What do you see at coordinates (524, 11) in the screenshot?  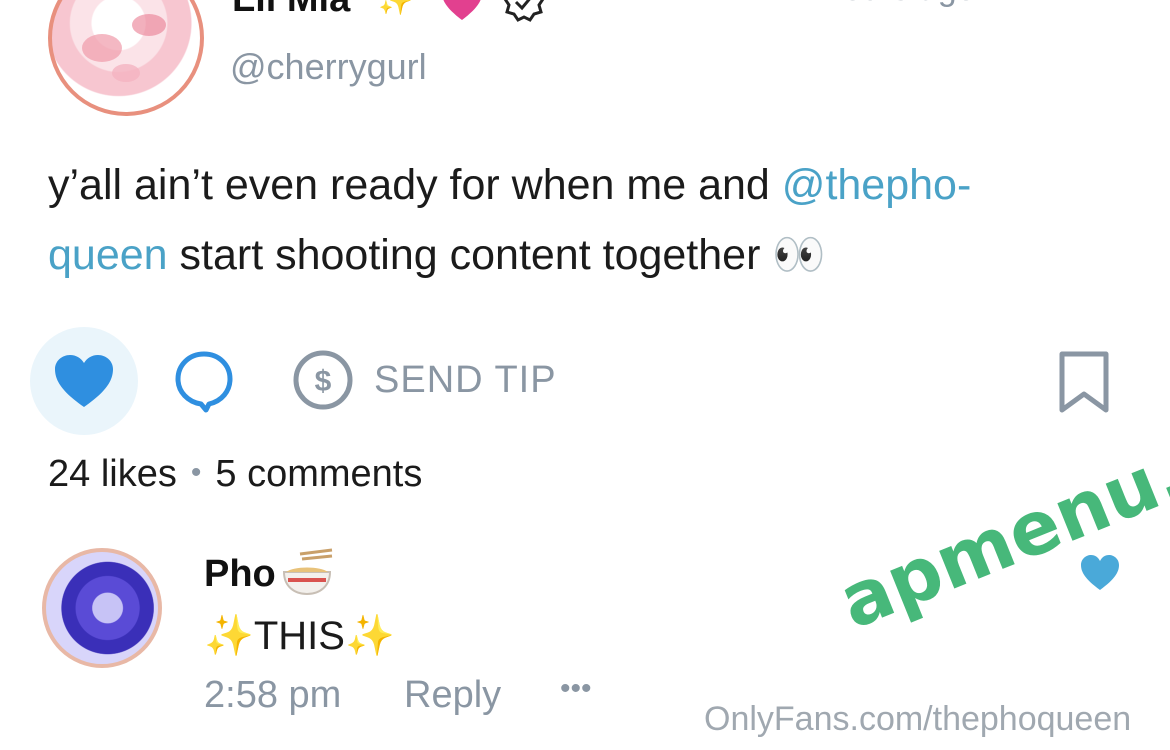 I see `verified-badge-icon` at bounding box center [524, 11].